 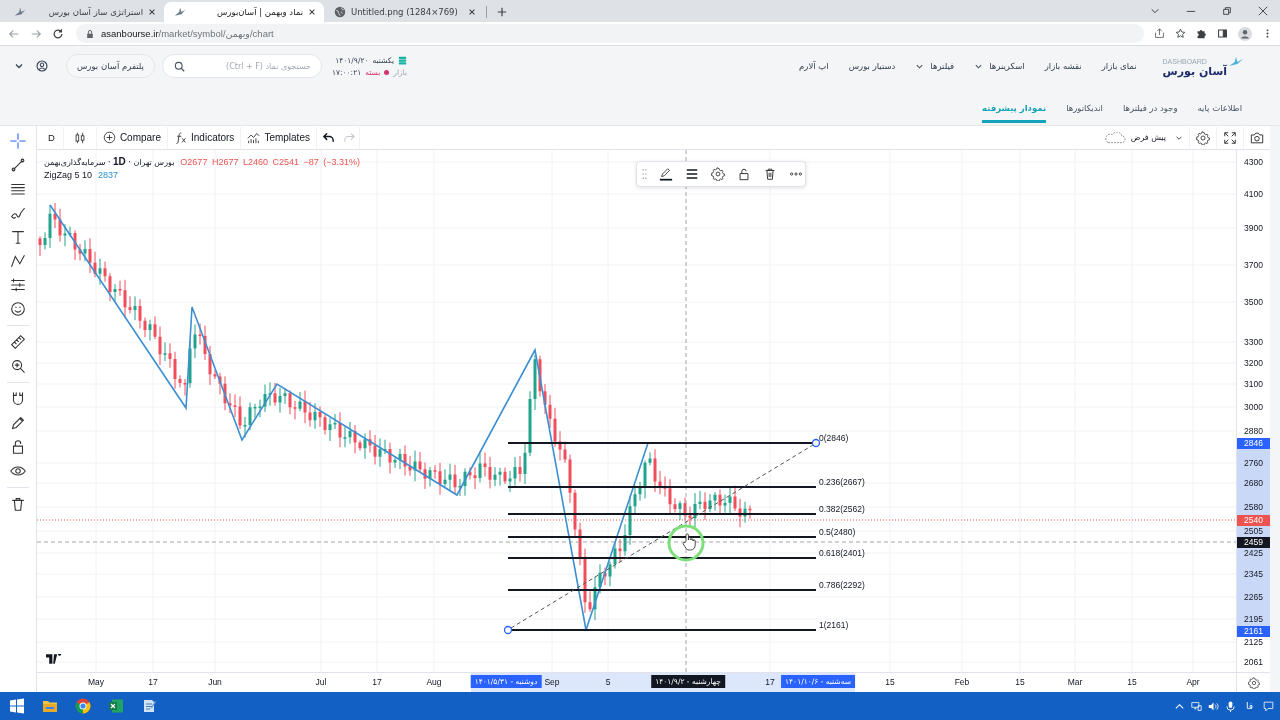 I want to click on zoom-icon, so click(x=18, y=366).